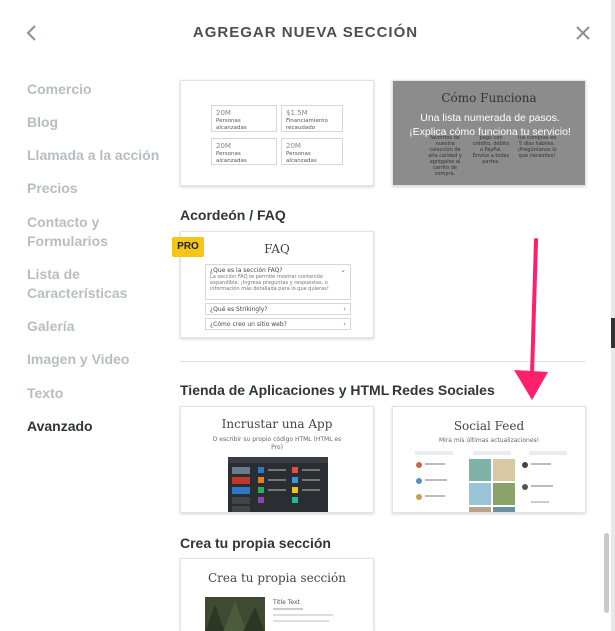 Image resolution: width=615 pixels, height=631 pixels. Describe the element at coordinates (72, 232) in the screenshot. I see `sidebar-item-contacto: Contacto y Formularios` at that location.